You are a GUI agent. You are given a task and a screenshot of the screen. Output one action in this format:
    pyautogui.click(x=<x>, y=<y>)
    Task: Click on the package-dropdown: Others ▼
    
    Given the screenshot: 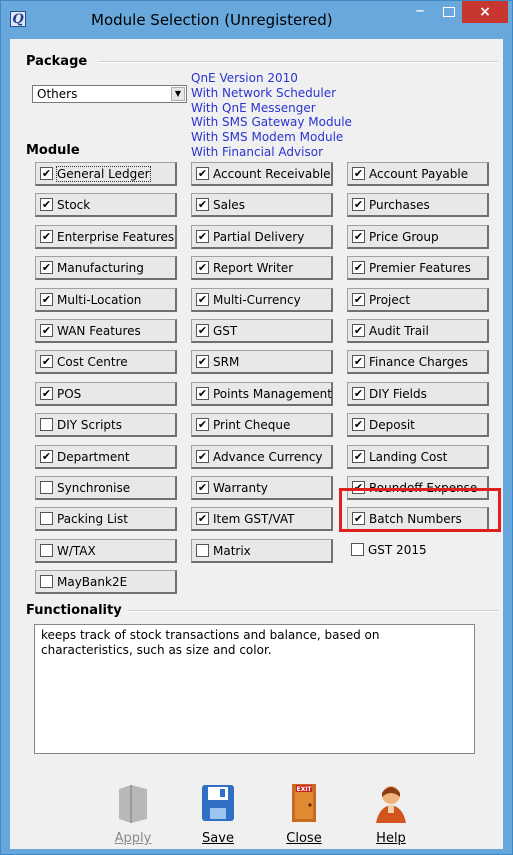 What is the action you would take?
    pyautogui.click(x=109, y=94)
    